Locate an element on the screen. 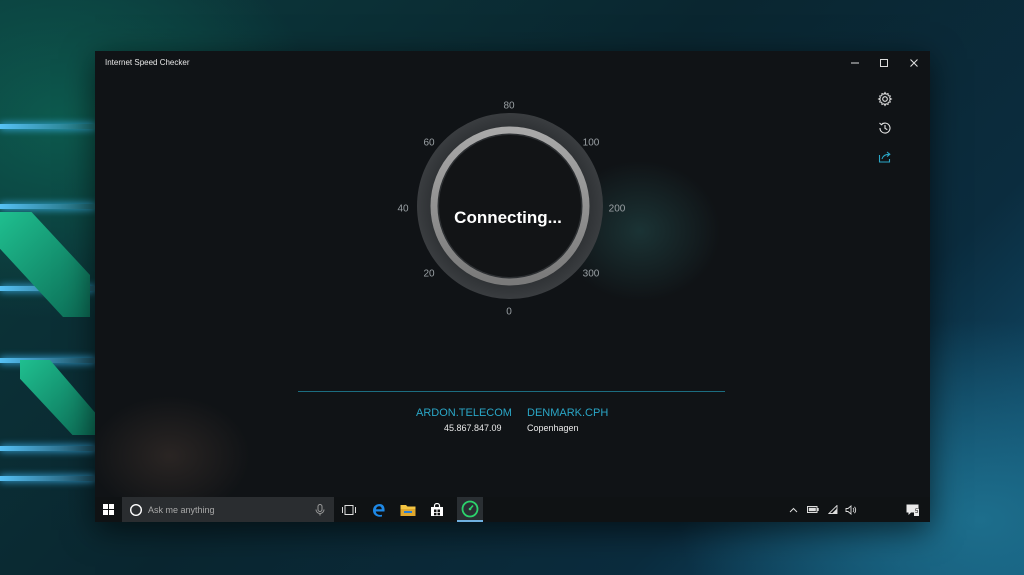 This screenshot has width=1024, height=575. close-icon is located at coordinates (914, 63).